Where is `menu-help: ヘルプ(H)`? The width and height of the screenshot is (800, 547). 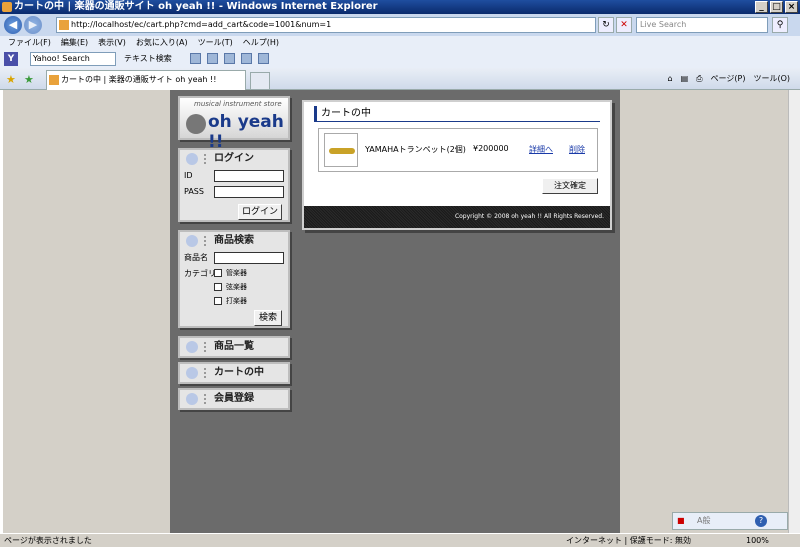
menu-help: ヘルプ(H) is located at coordinates (261, 43).